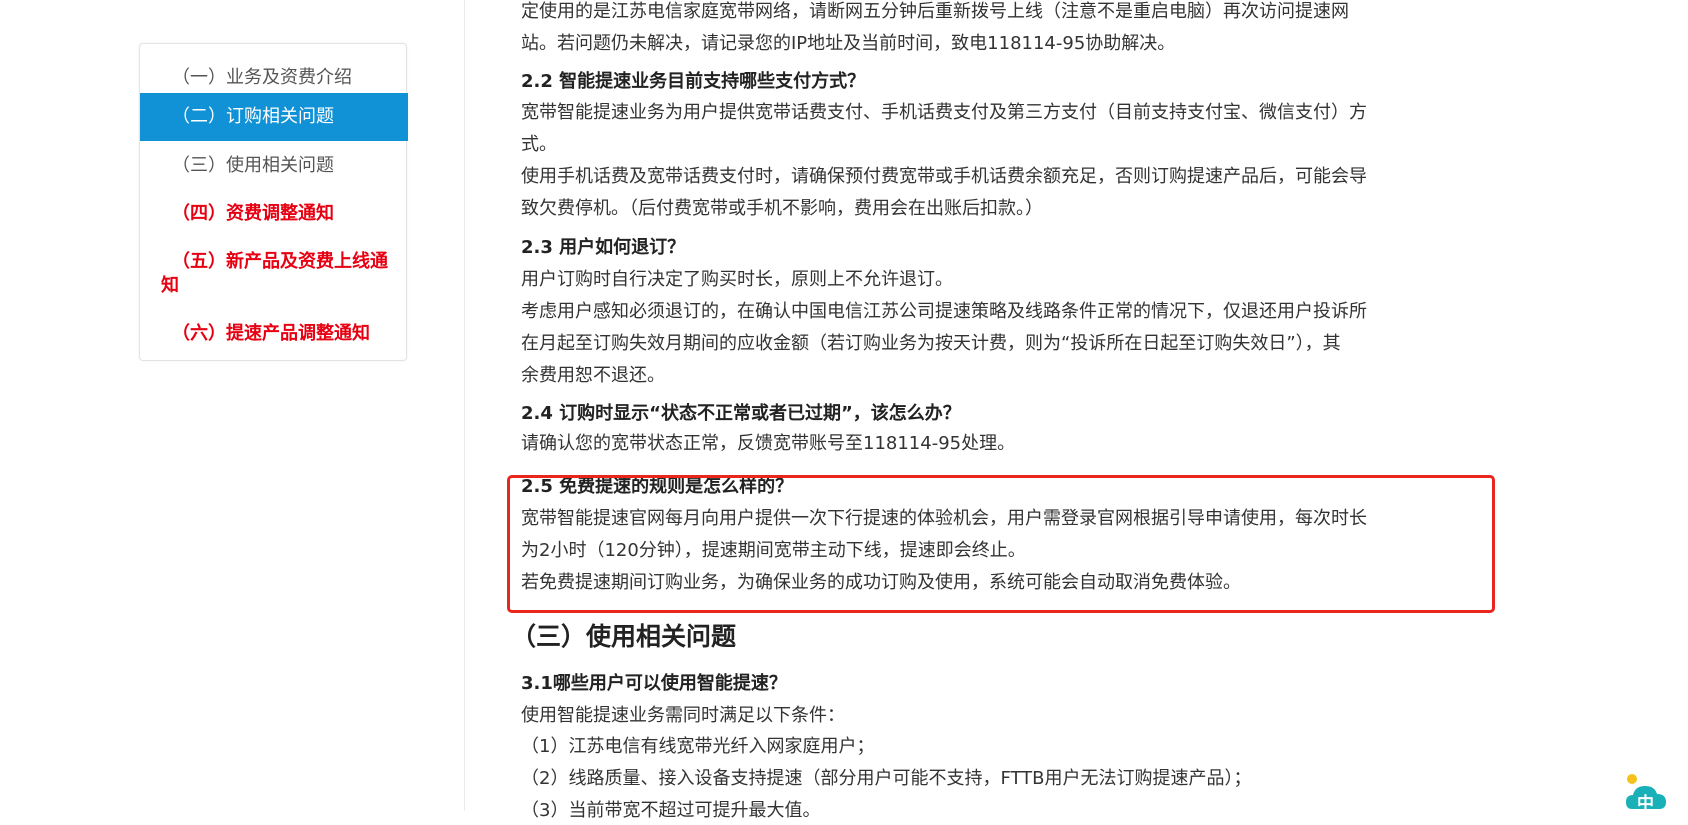 This screenshot has height=825, width=1688. What do you see at coordinates (539, 144) in the screenshot?
I see `paragraph-text: 式。` at bounding box center [539, 144].